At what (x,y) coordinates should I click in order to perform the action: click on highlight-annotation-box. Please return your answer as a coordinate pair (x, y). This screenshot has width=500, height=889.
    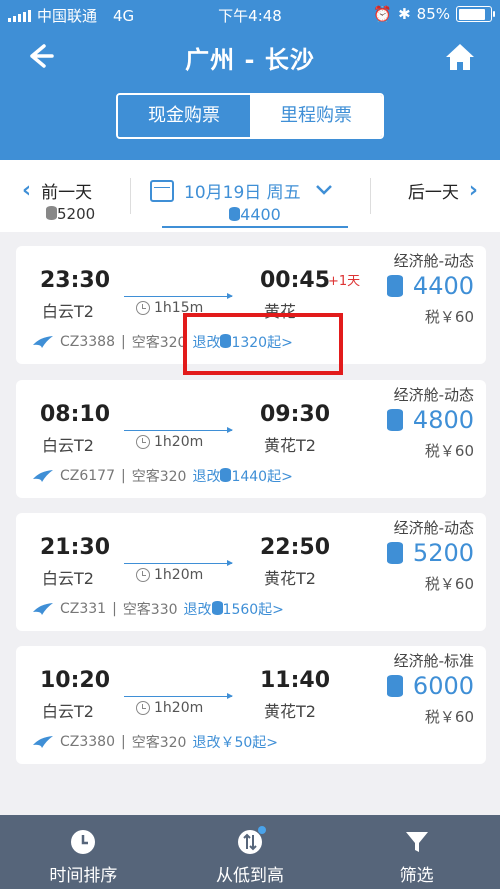
    Looking at the image, I should click on (263, 344).